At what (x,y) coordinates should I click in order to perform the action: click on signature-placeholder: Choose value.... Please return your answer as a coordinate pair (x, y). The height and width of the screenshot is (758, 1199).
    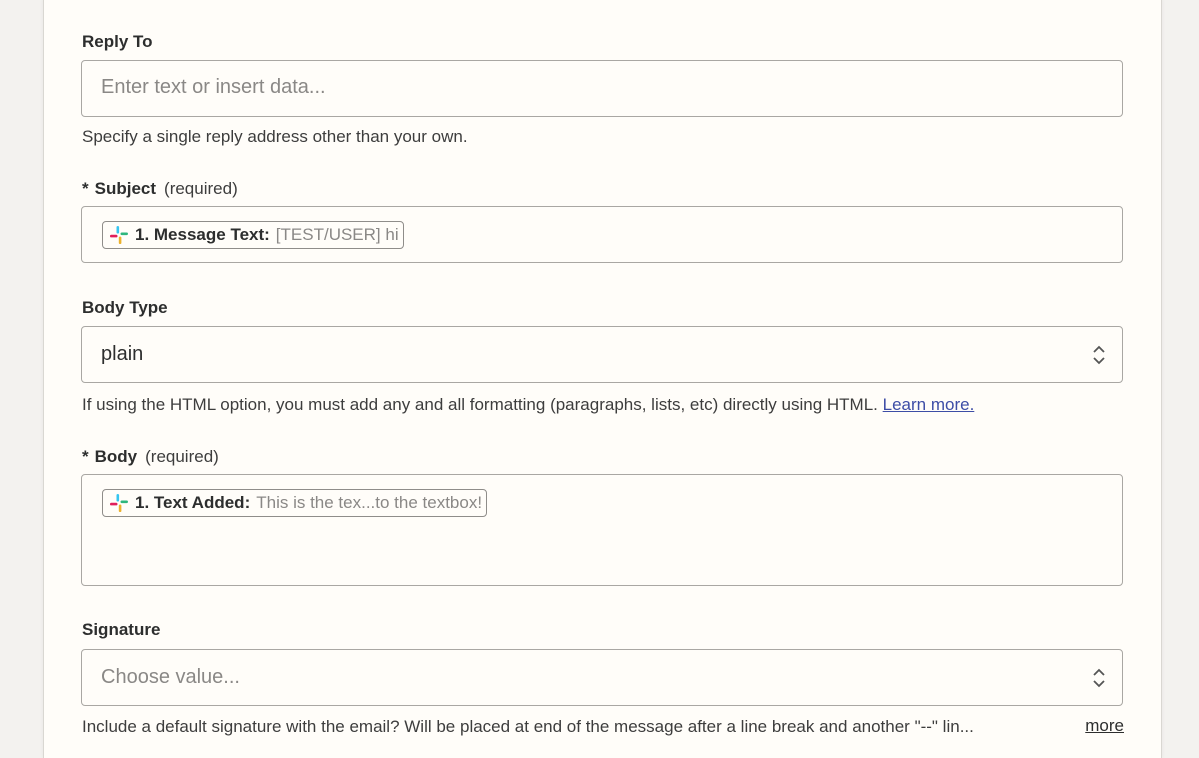
    Looking at the image, I should click on (170, 677).